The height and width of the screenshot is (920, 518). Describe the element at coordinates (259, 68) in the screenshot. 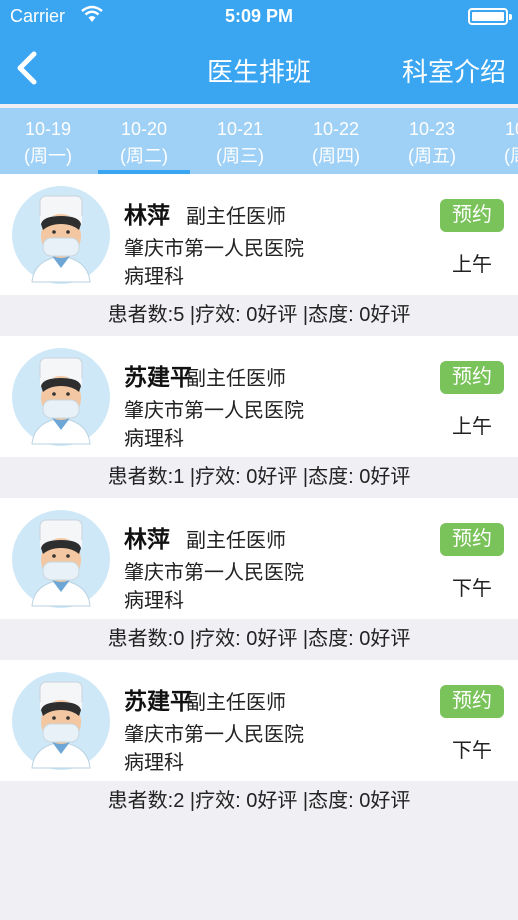

I see `nav-bar: 医生排班 科室介绍` at that location.